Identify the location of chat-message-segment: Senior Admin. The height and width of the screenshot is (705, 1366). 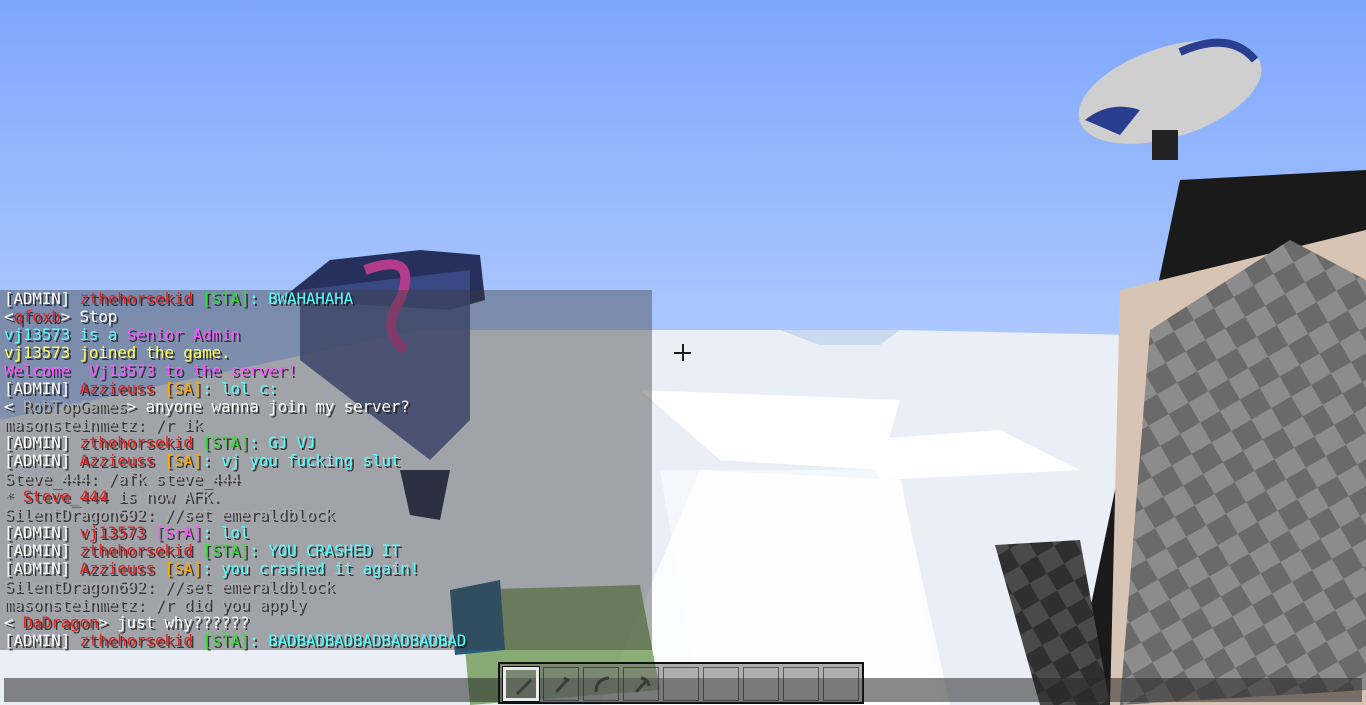
(183, 334).